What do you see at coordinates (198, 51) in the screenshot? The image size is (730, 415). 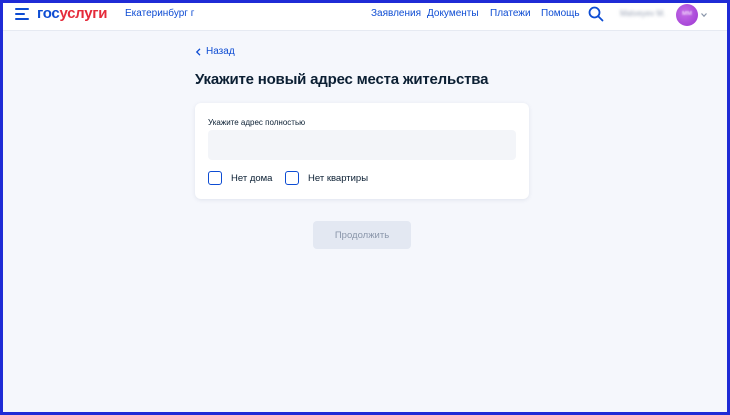 I see `chevron-left-icon` at bounding box center [198, 51].